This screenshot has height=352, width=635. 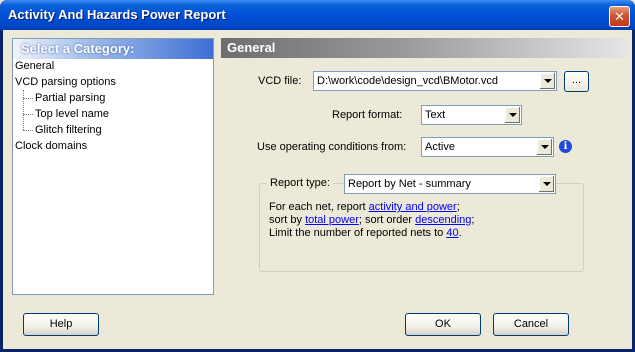 I want to click on category-item-label: Clock domains, so click(x=51, y=146).